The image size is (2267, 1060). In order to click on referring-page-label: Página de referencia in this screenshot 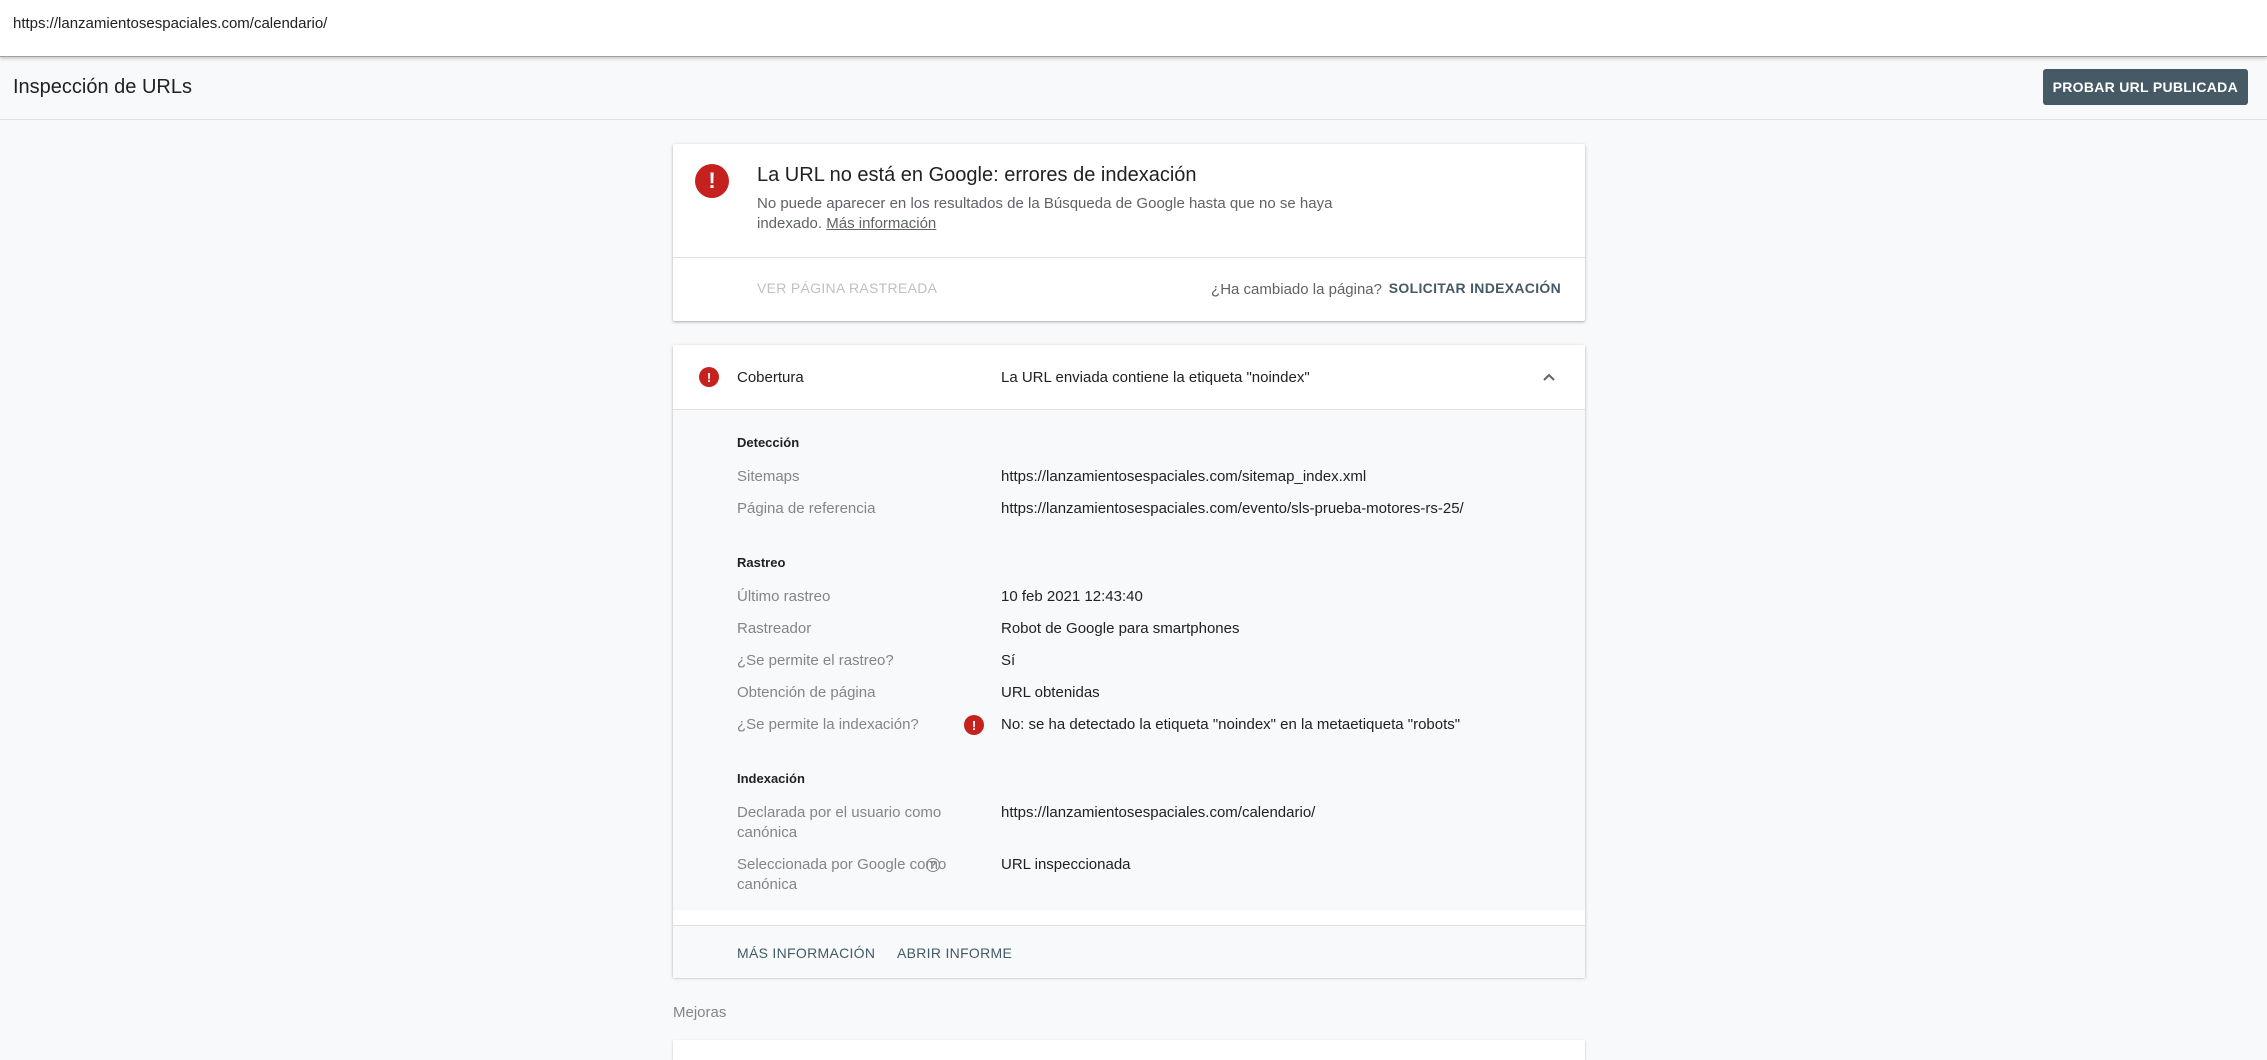, I will do `click(806, 508)`.